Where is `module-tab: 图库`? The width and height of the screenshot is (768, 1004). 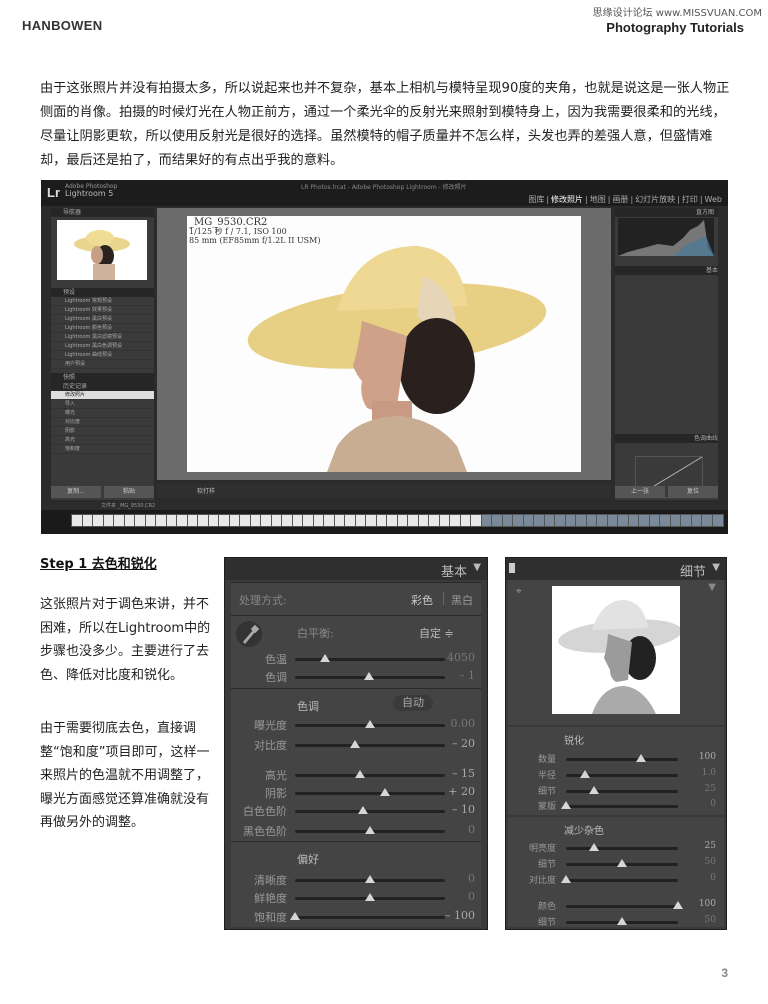 module-tab: 图库 is located at coordinates (536, 199).